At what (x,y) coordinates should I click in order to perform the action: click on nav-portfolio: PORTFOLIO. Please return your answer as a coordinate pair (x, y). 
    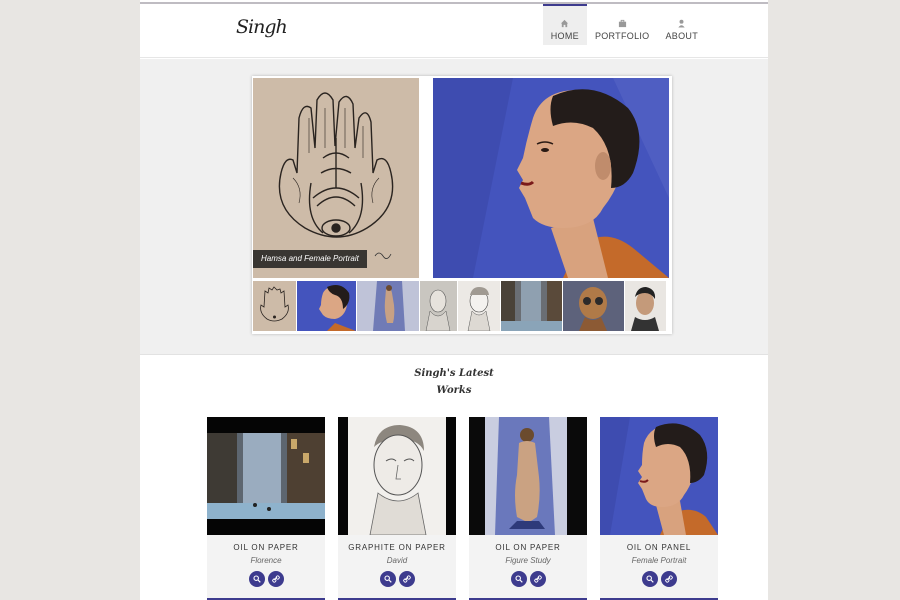
    Looking at the image, I should click on (622, 24).